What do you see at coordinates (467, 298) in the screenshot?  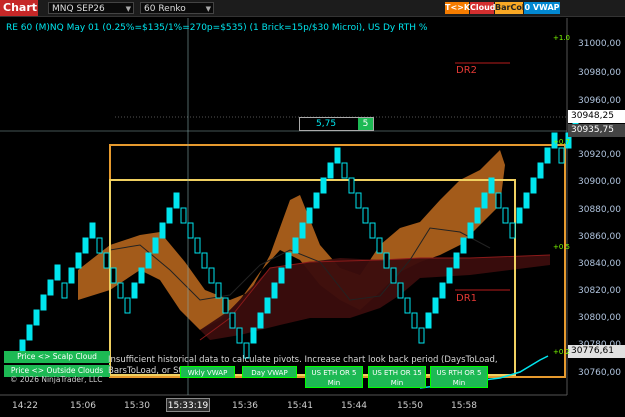 I see `dr1-label: DR1` at bounding box center [467, 298].